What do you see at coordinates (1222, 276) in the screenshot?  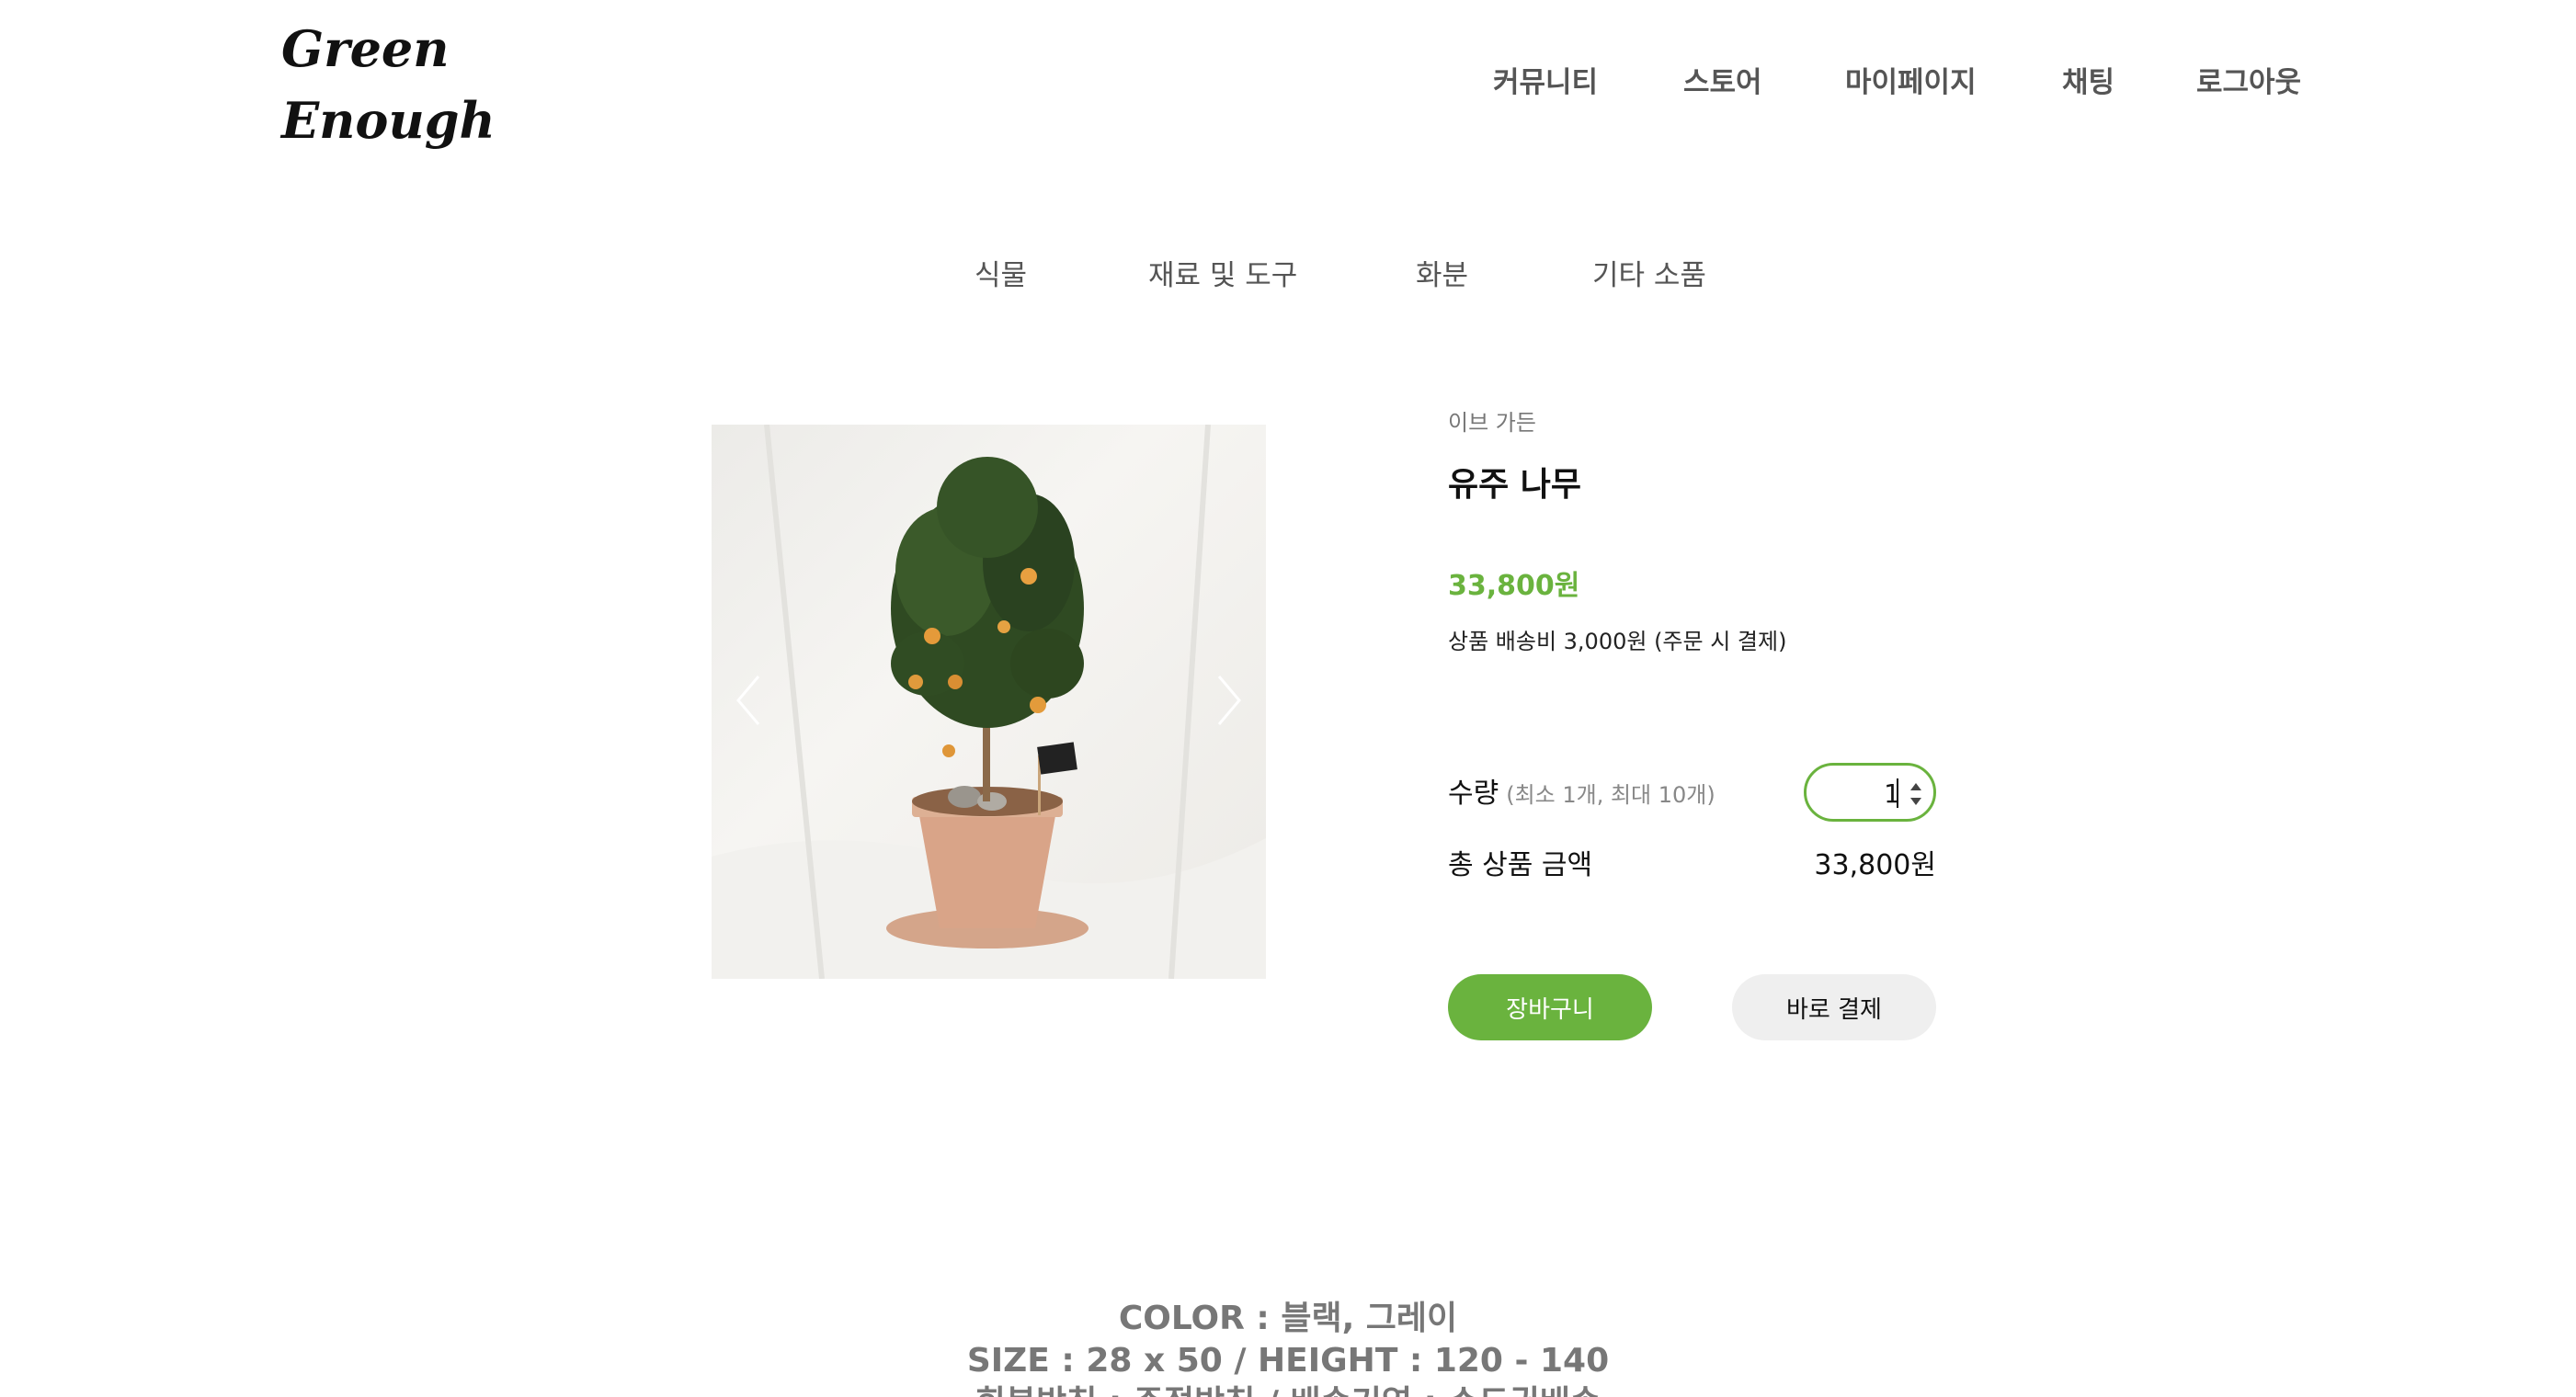 I see `category-materials-tools: 재료 및 도구` at bounding box center [1222, 276].